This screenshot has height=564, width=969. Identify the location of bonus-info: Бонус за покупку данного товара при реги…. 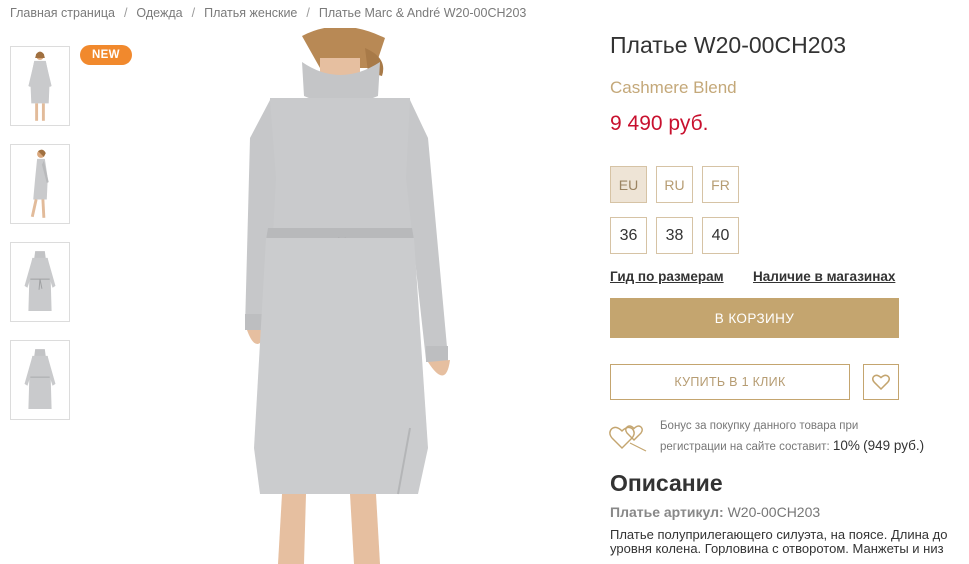
(812, 436).